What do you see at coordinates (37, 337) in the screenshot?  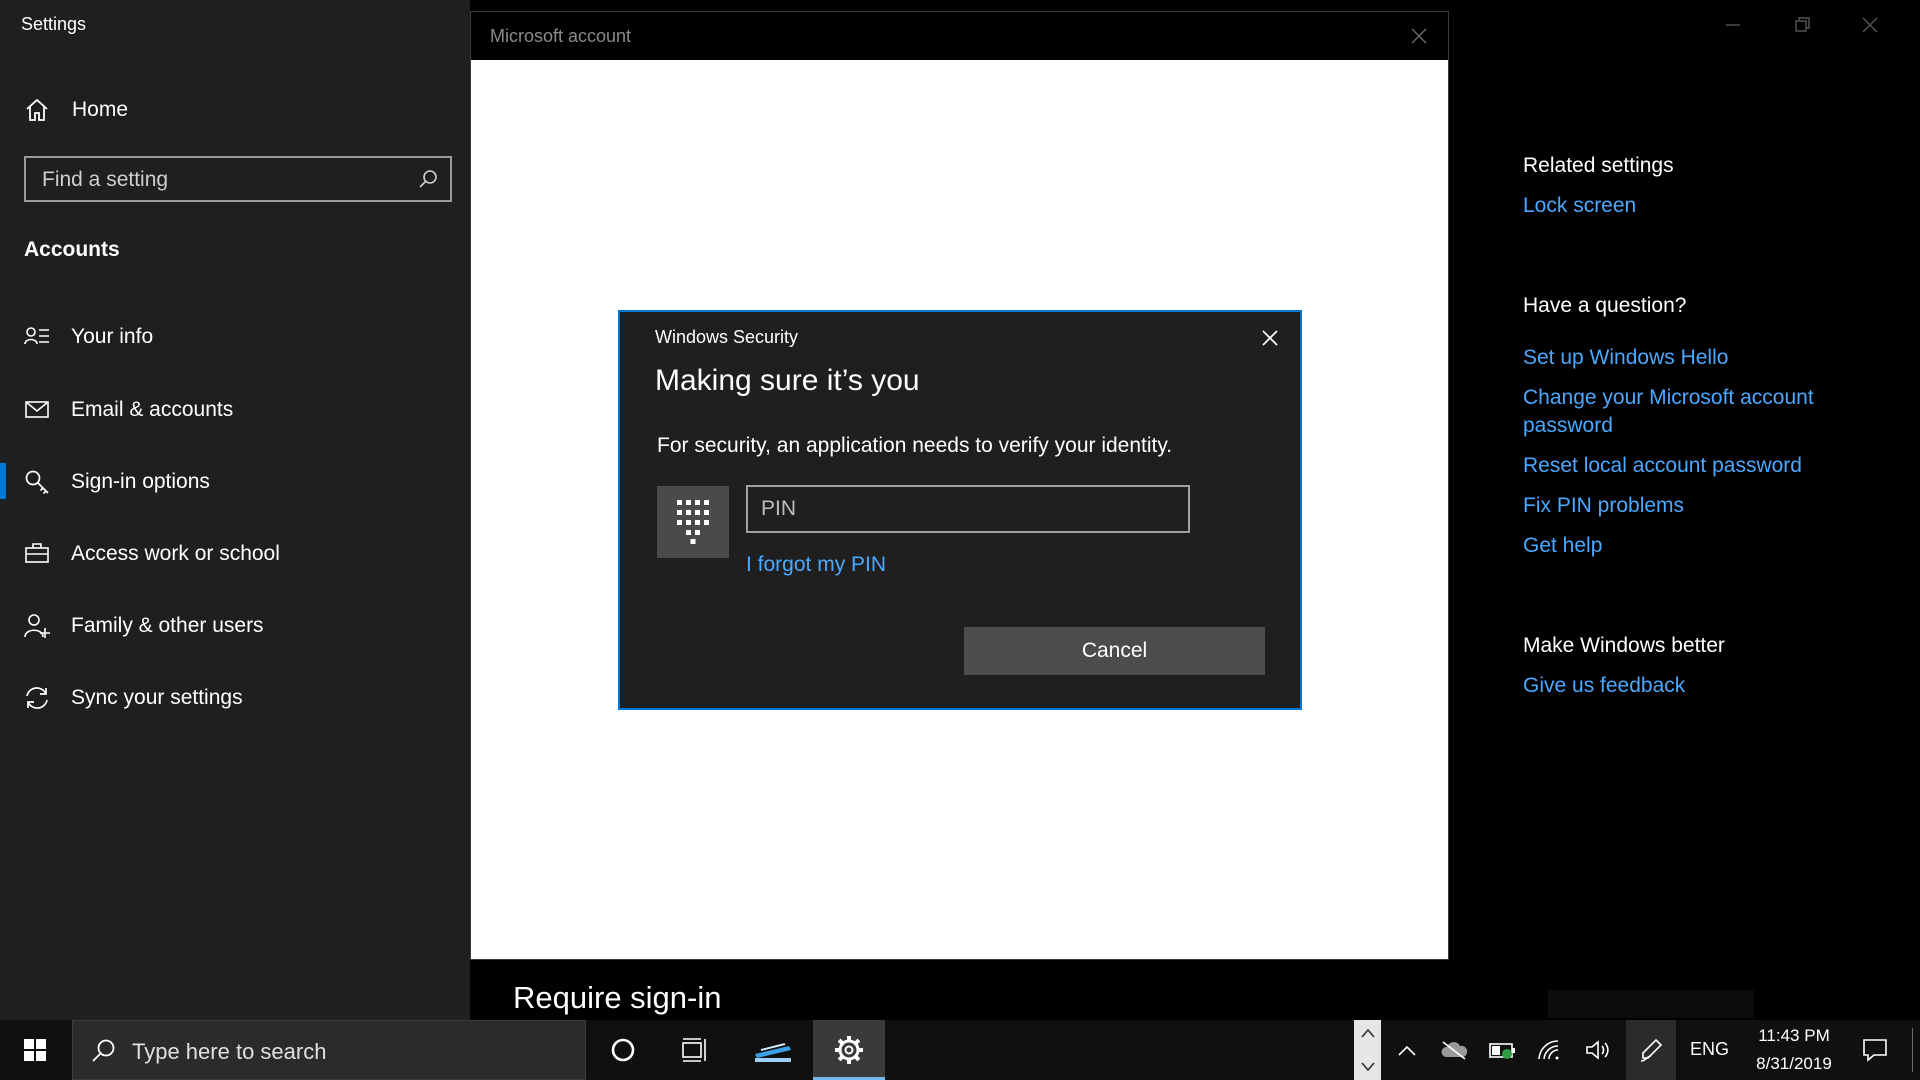 I see `contact-card-icon` at bounding box center [37, 337].